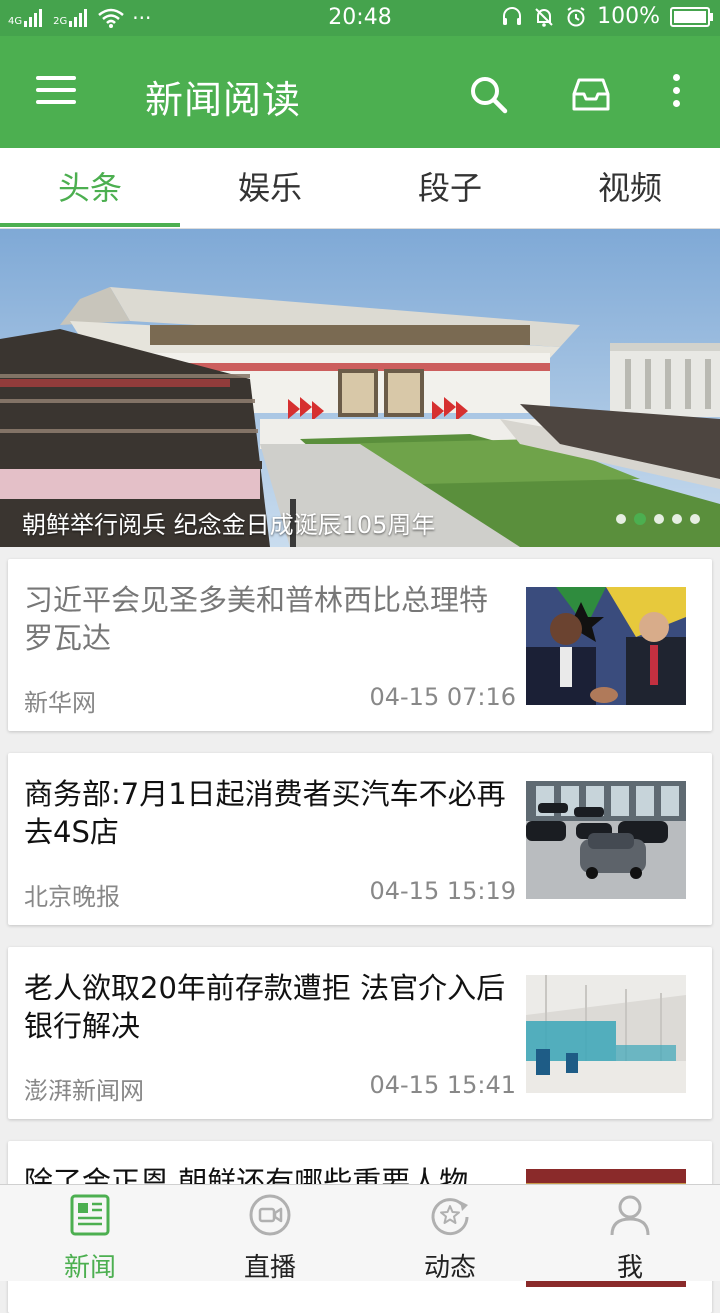 This screenshot has width=720, height=1313. I want to click on tab-headlines: 头条, so click(90, 188).